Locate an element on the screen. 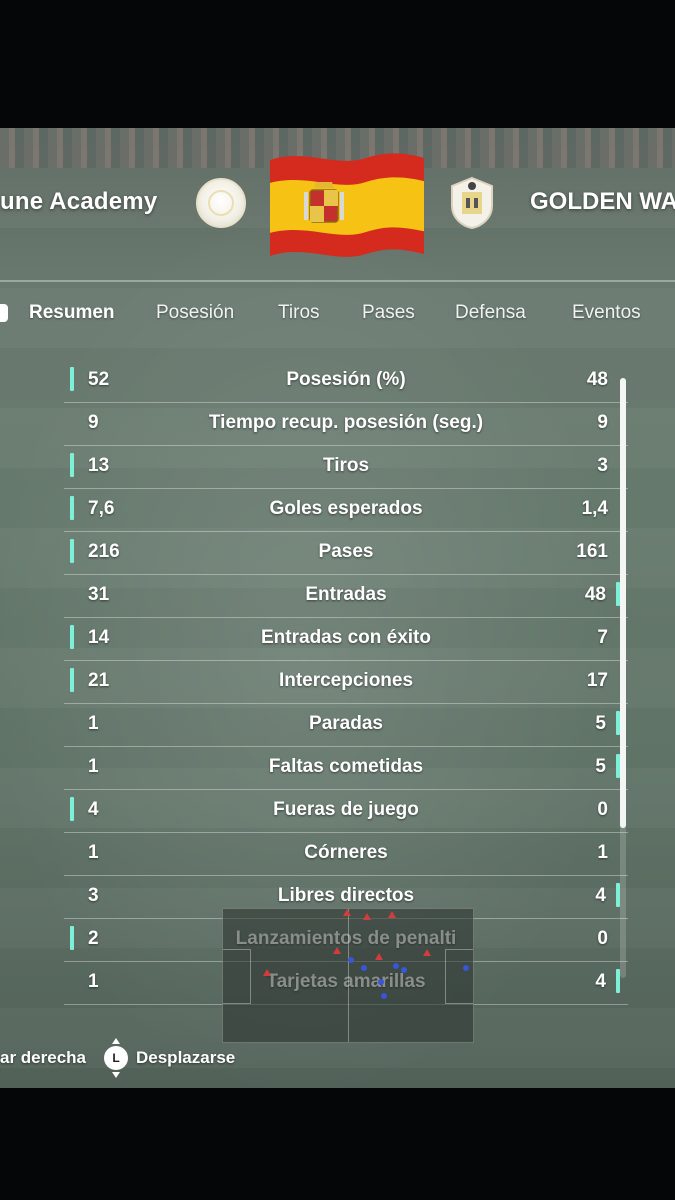  stat-label: Pases is located at coordinates (346, 551).